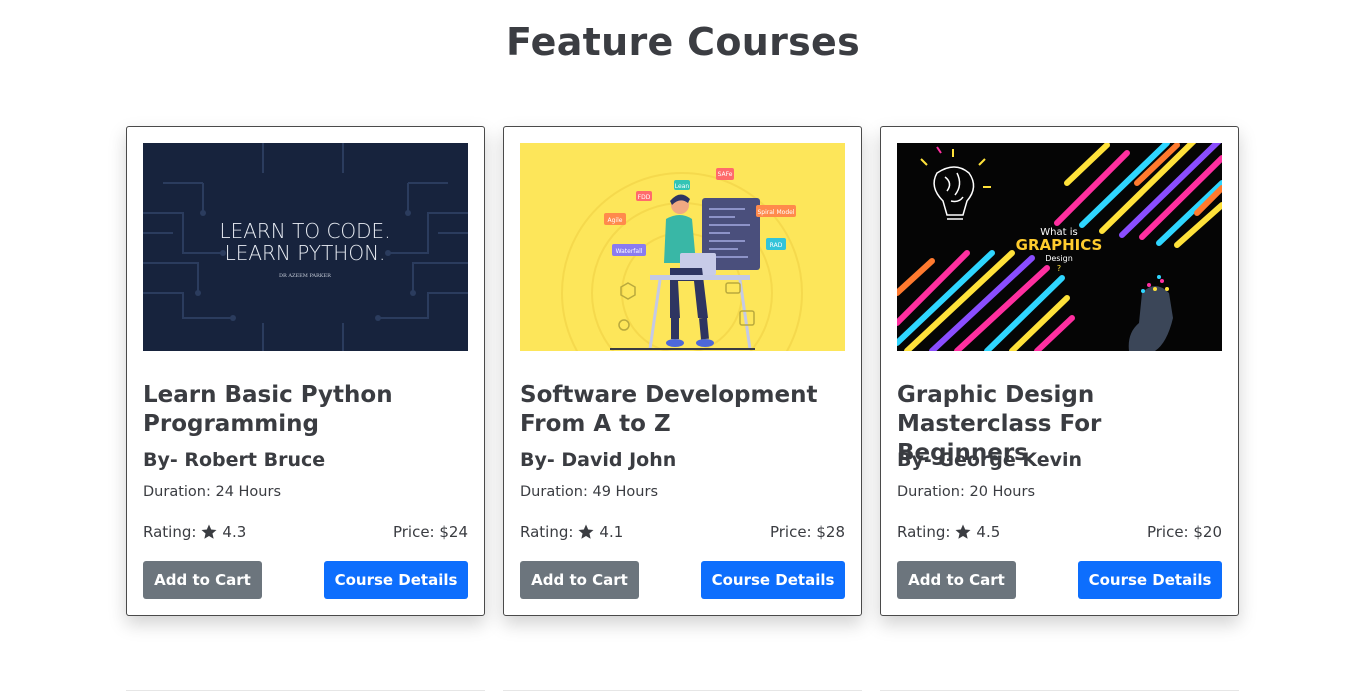 The height and width of the screenshot is (695, 1366). Describe the element at coordinates (304, 231) in the screenshot. I see `thumb-text-line1: LEARN TO CODE.` at that location.